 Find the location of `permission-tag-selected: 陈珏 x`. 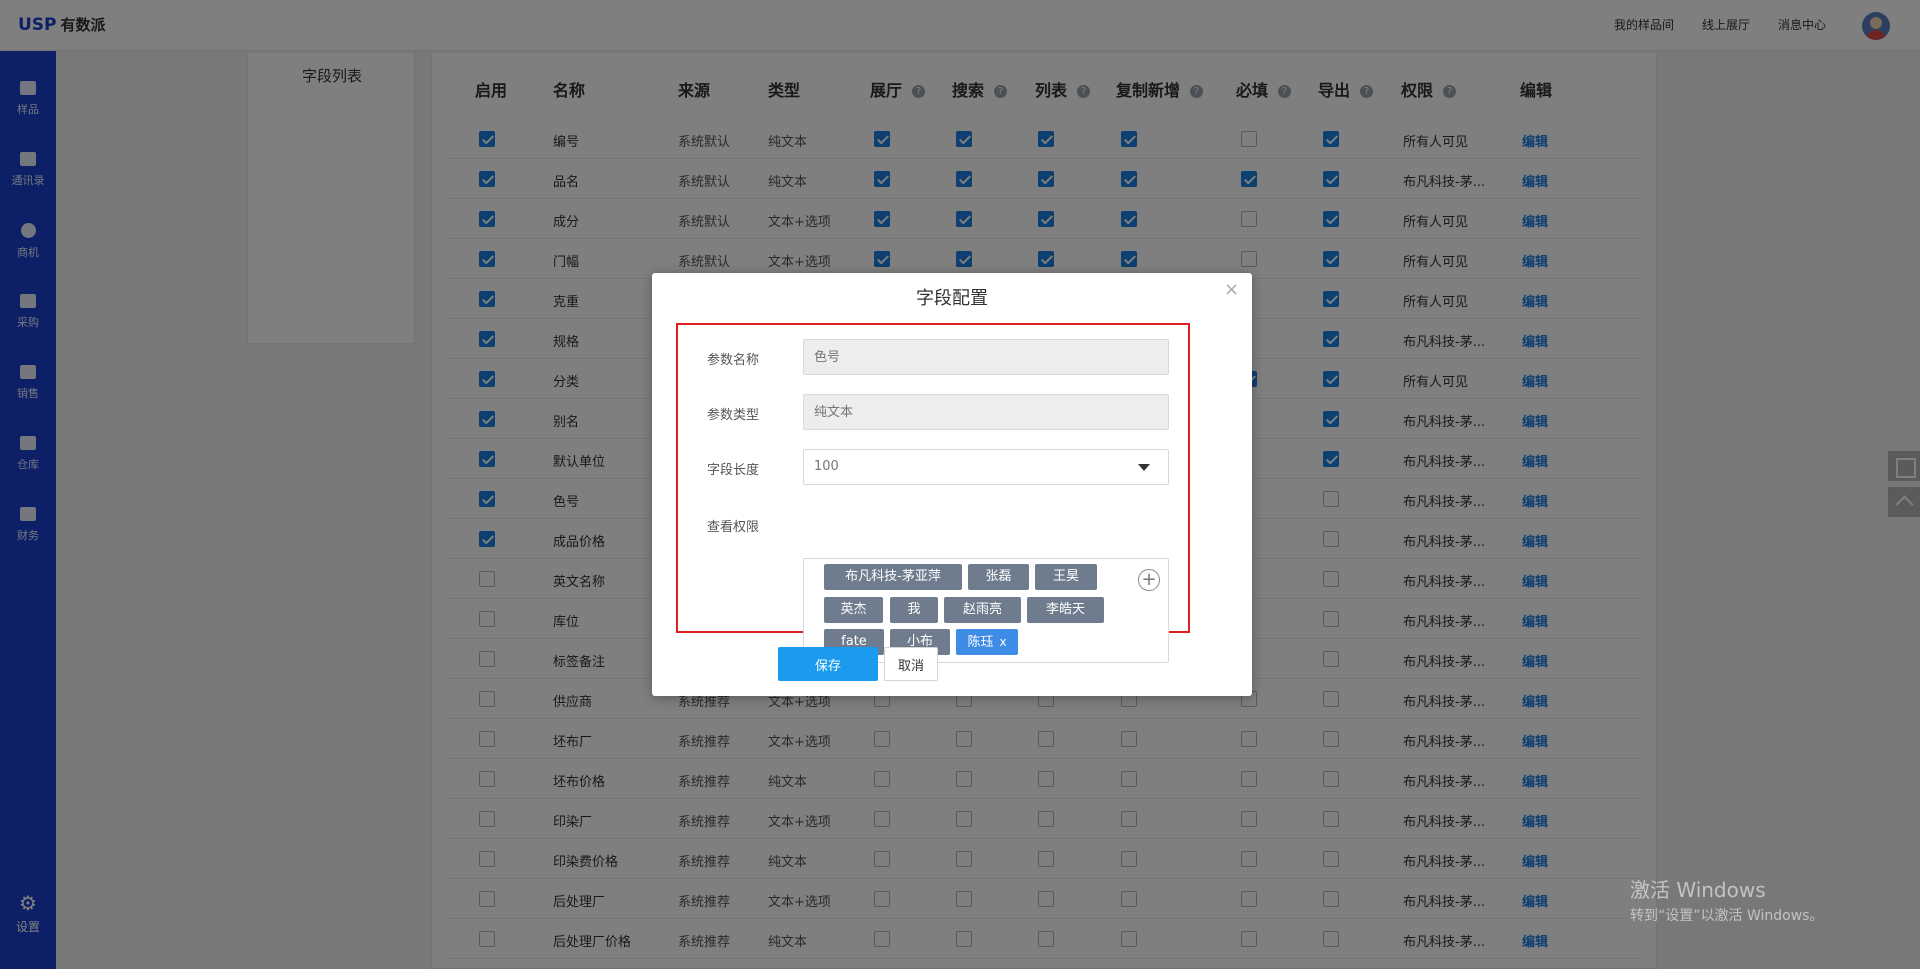

permission-tag-selected: 陈珏 x is located at coordinates (987, 642).